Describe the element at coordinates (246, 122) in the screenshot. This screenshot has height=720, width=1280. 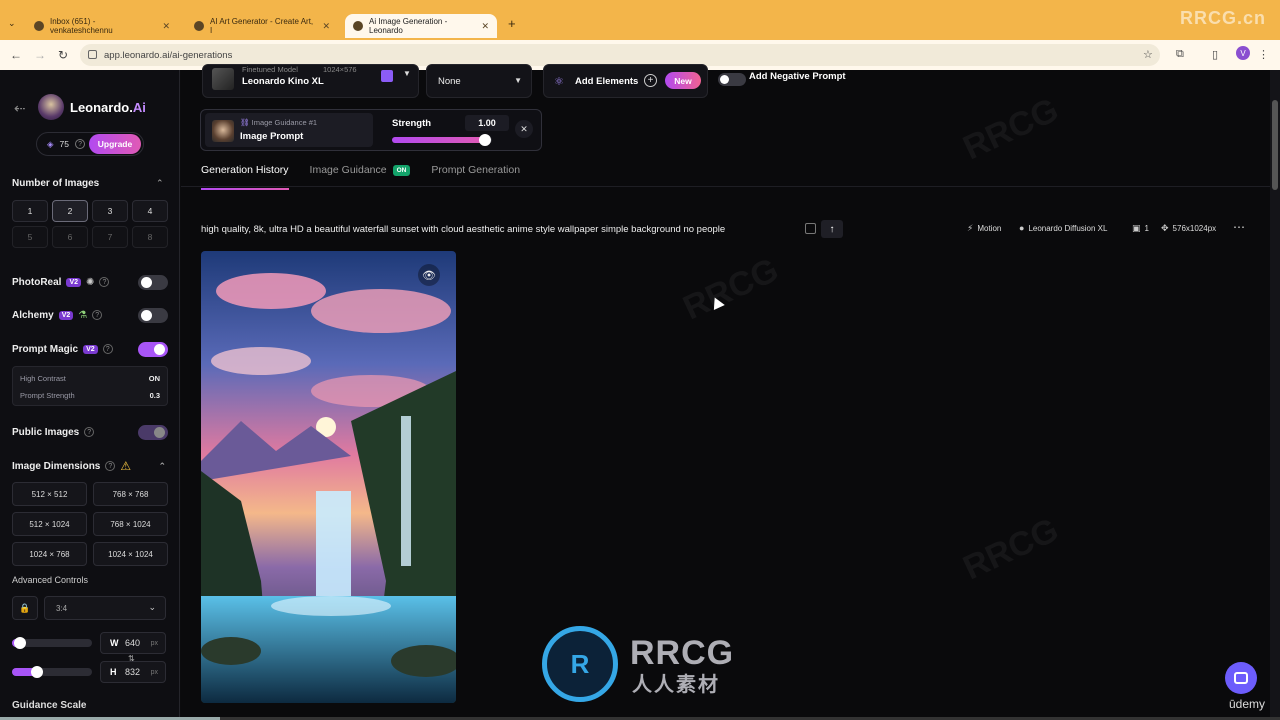
I see `link-icon: ⛓` at that location.